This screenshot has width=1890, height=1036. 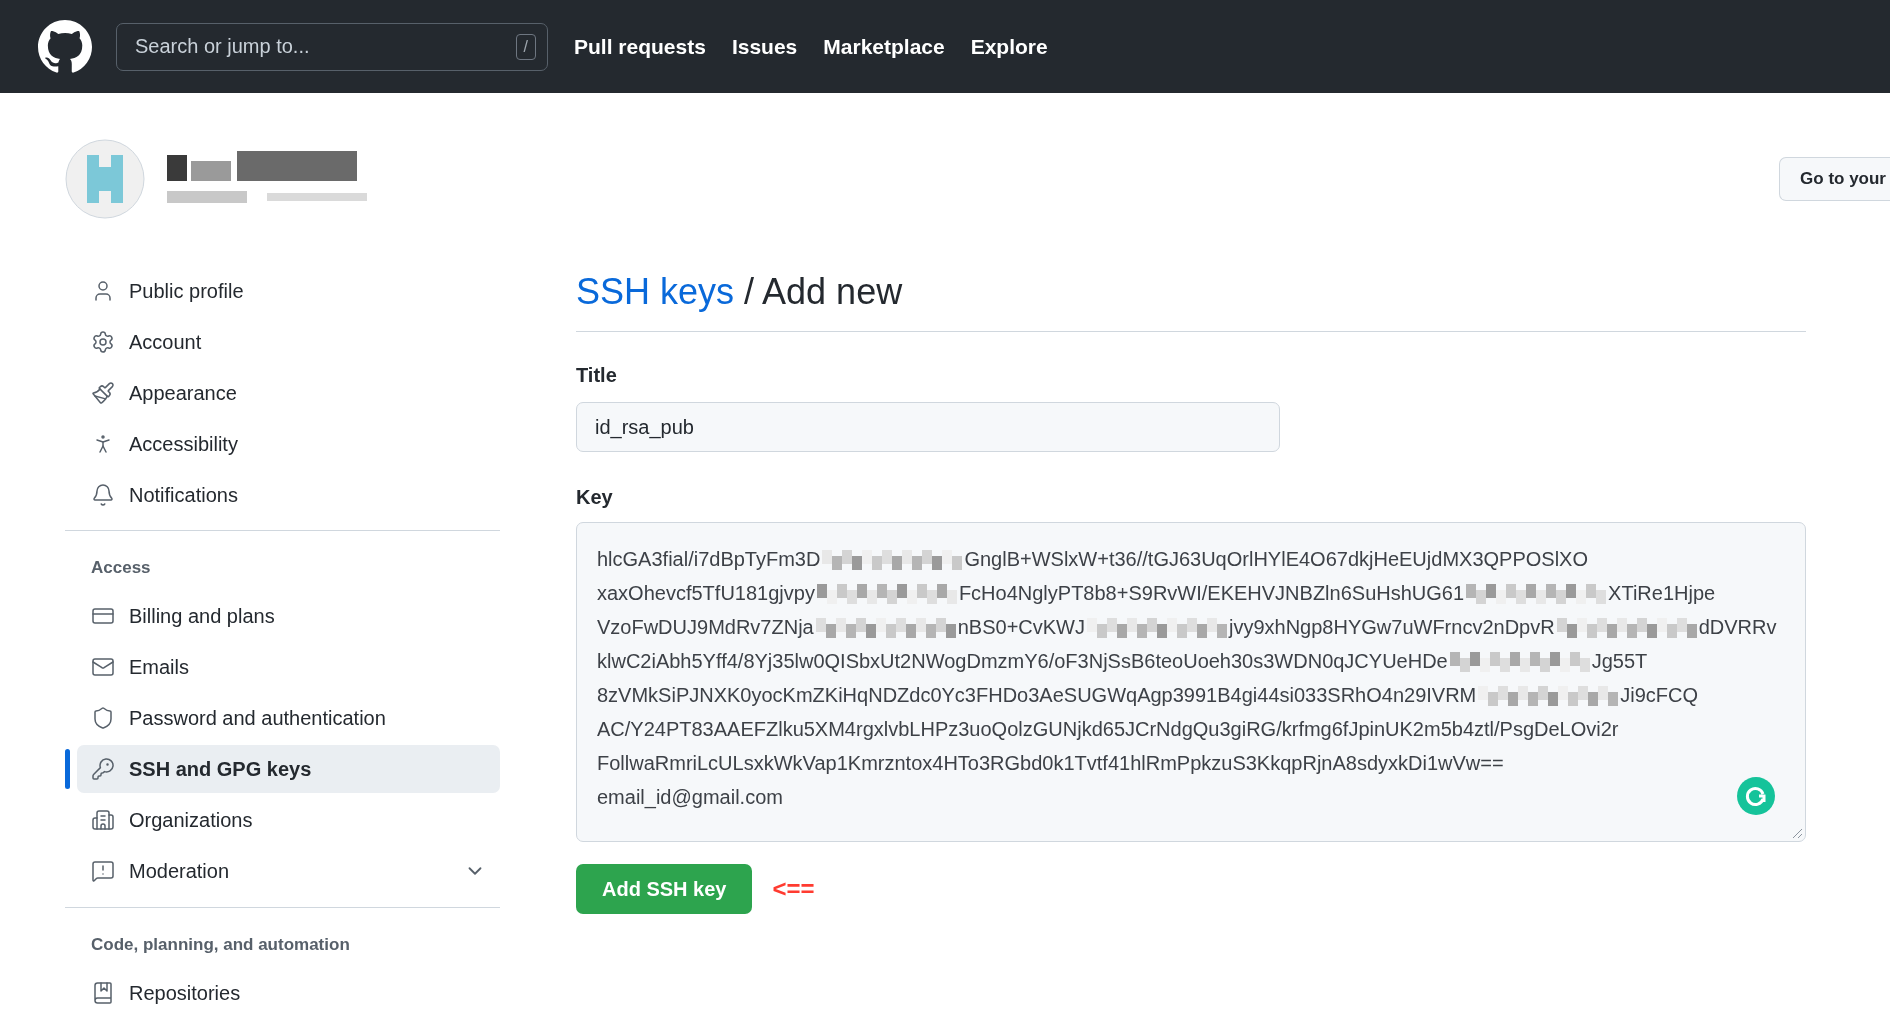 I want to click on key-text: FollwaRmriLcULsxkWkVap1Kmrzntox4HTo3RGbd0k1Tvtf41hlRmPpkzuS3KkqpRjnA8sdyxkDi1wVw==, so click(x=1050, y=763).